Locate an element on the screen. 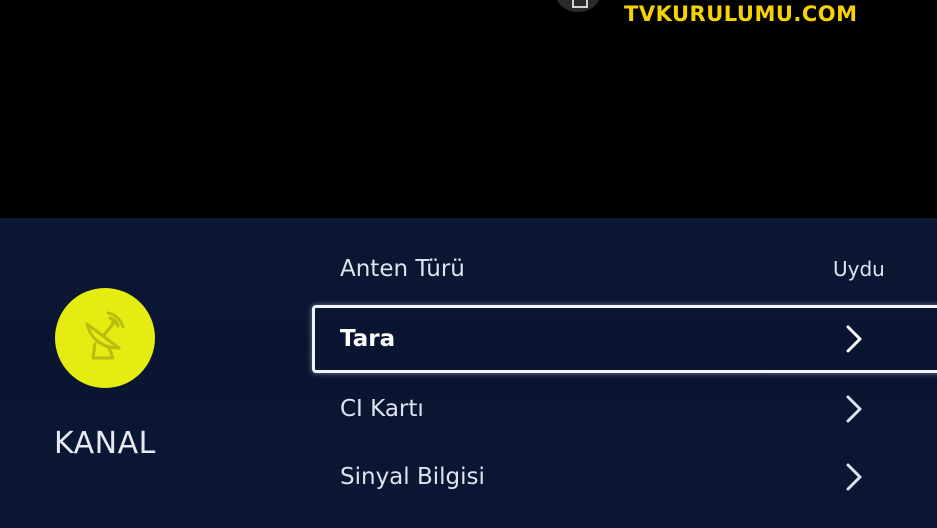 This screenshot has height=528, width=937. category-icon-circle is located at coordinates (105, 338).